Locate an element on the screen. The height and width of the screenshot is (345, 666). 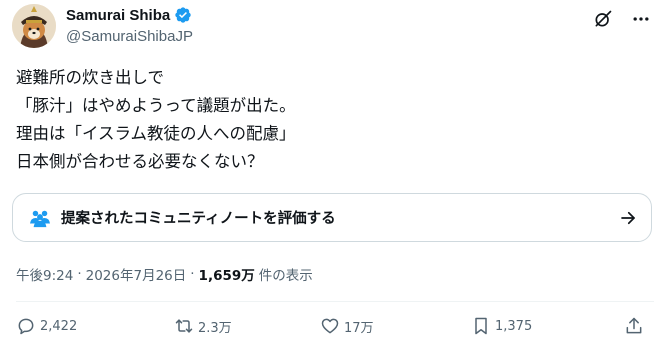
like-button: 17万 is located at coordinates (347, 326).